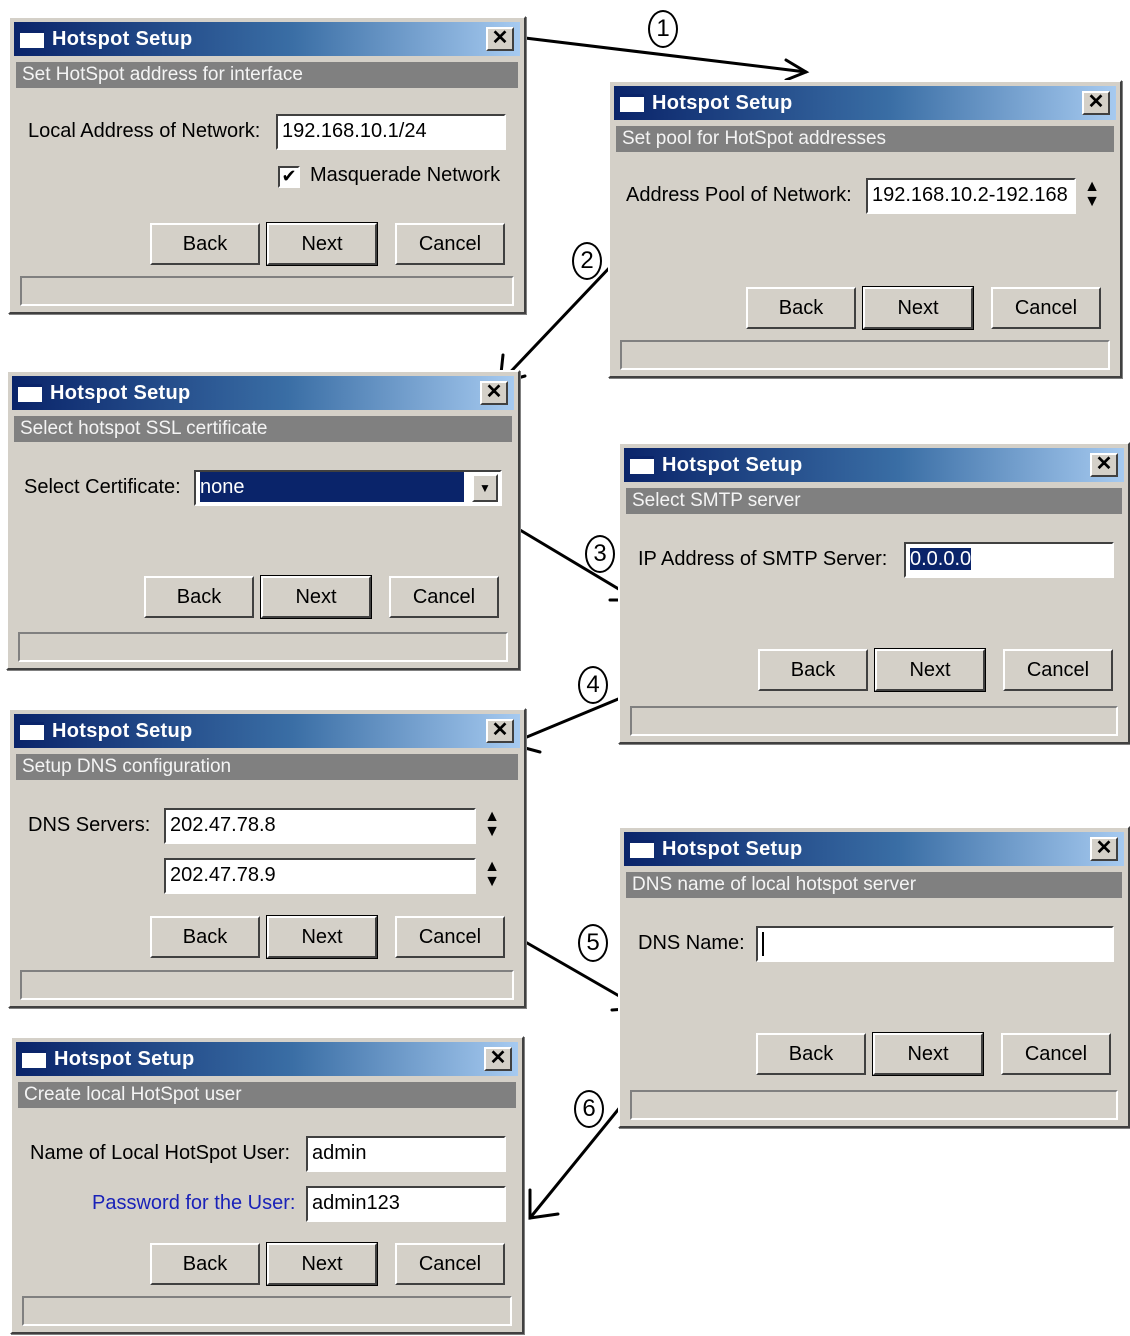 Image resolution: width=1130 pixels, height=1336 pixels. I want to click on user-name-input: admin, so click(406, 1154).